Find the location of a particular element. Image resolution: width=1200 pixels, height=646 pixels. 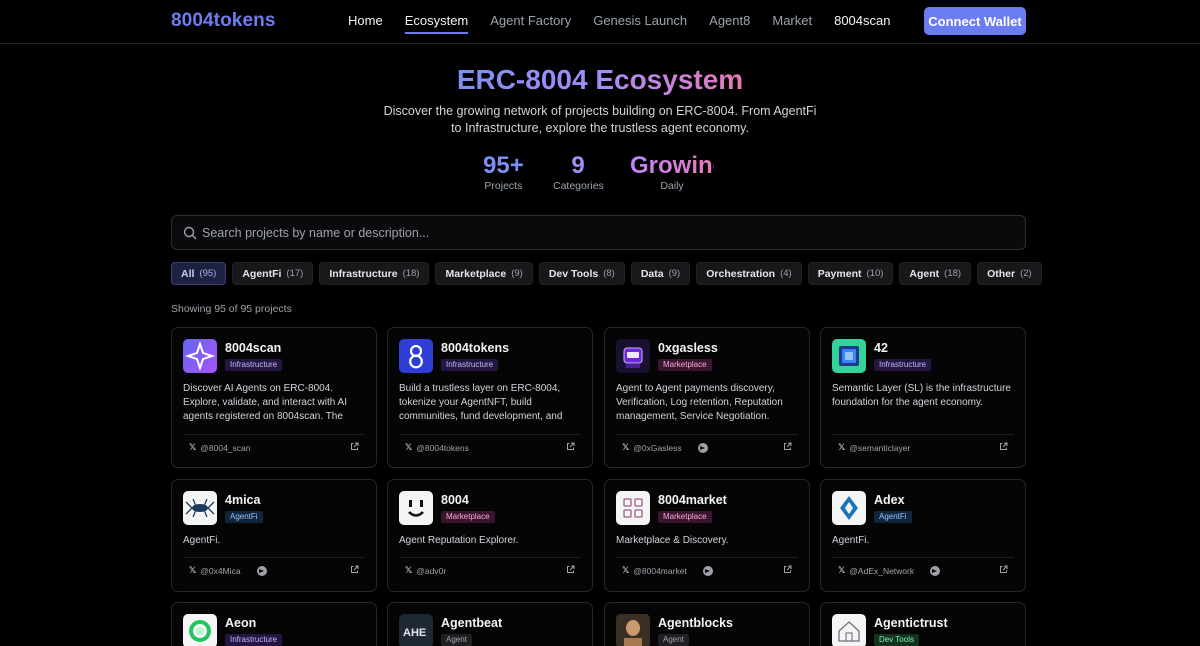

project-name: Aeon is located at coordinates (241, 623).